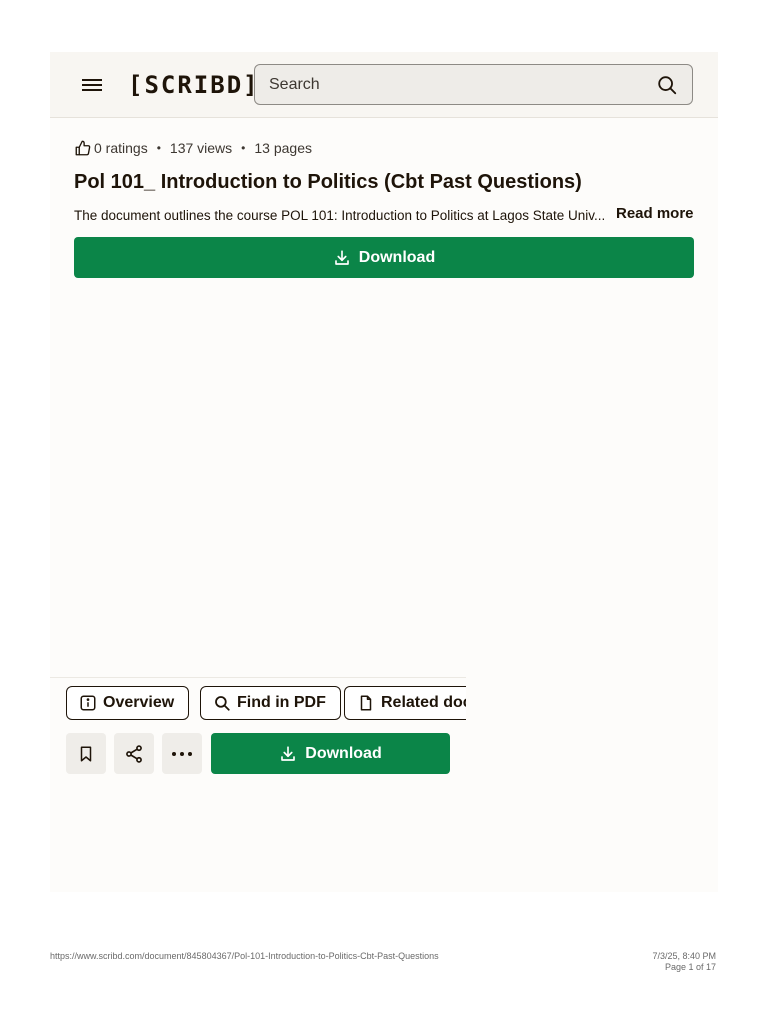 This screenshot has height=1024, width=768. I want to click on document-icon, so click(366, 703).